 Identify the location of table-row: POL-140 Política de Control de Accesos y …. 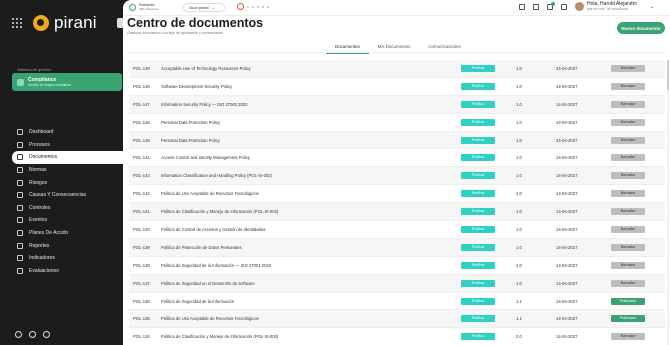
(397, 230).